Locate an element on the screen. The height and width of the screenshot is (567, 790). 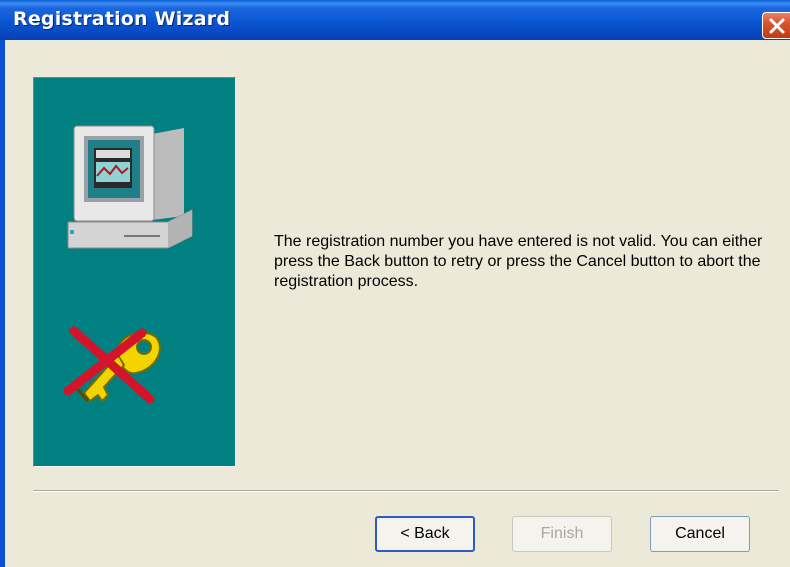
close-icon is located at coordinates (777, 26).